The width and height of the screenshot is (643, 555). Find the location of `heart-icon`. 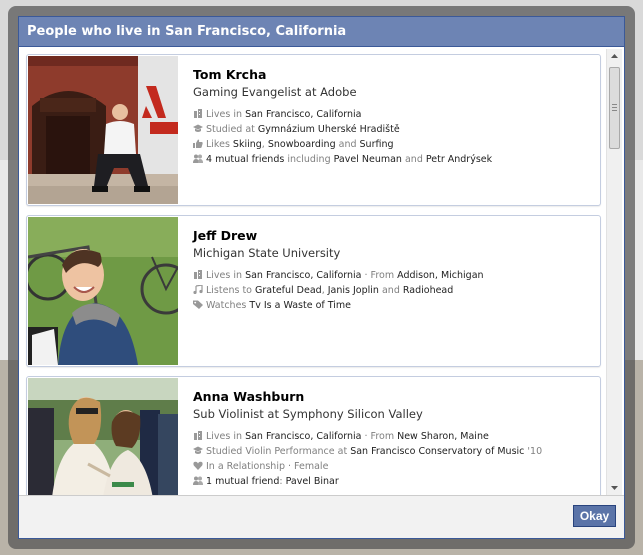

heart-icon is located at coordinates (198, 465).